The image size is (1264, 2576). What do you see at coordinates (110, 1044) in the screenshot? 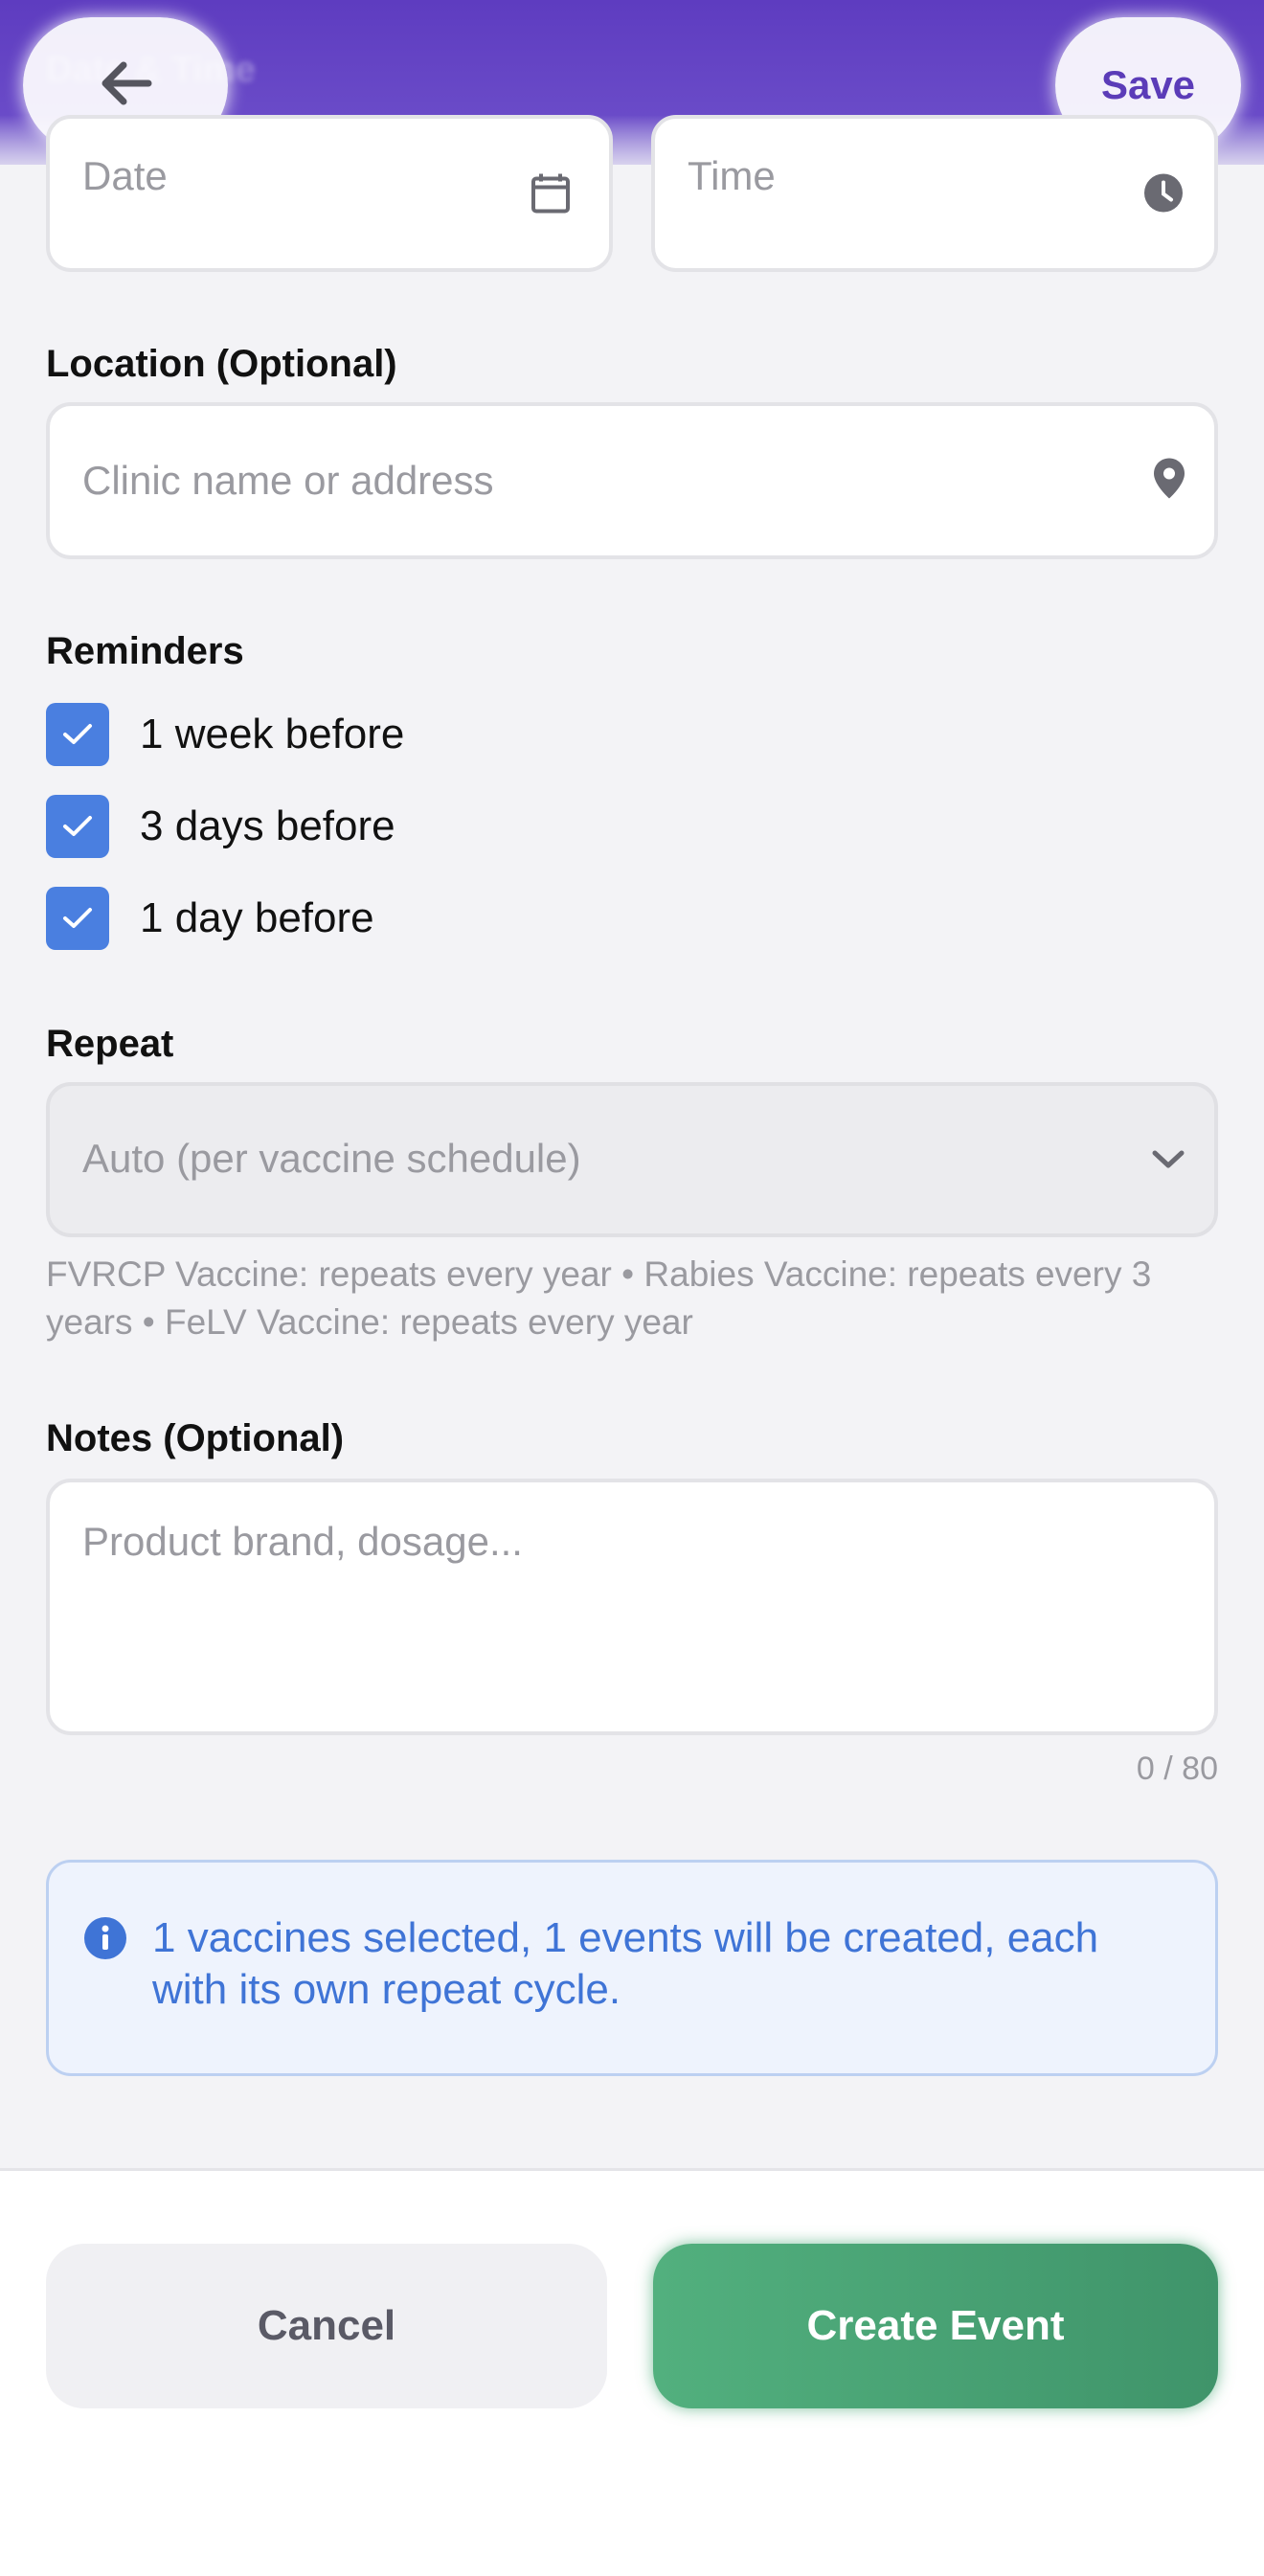
I see `repeat-label: Repeat` at bounding box center [110, 1044].